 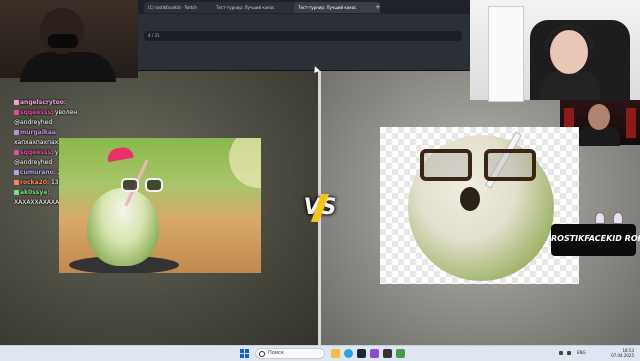 I want to click on tab-twitch: (1) rostikfacekid - Twitch, so click(x=179, y=7).